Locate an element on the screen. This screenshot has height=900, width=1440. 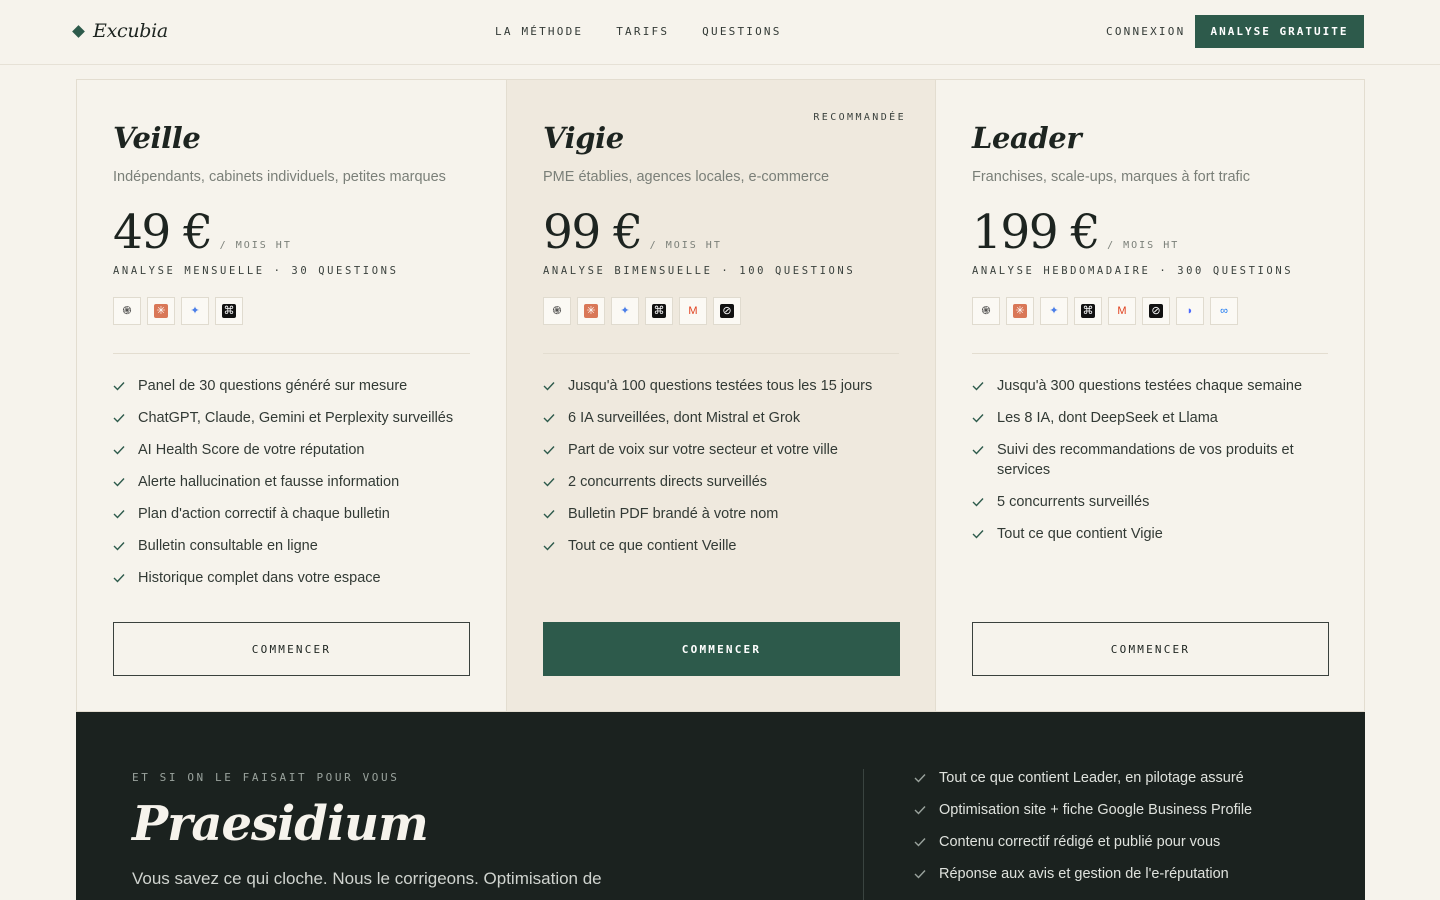
free-analysis-button: ANALYSE GRATUITE is located at coordinates (1279, 31).